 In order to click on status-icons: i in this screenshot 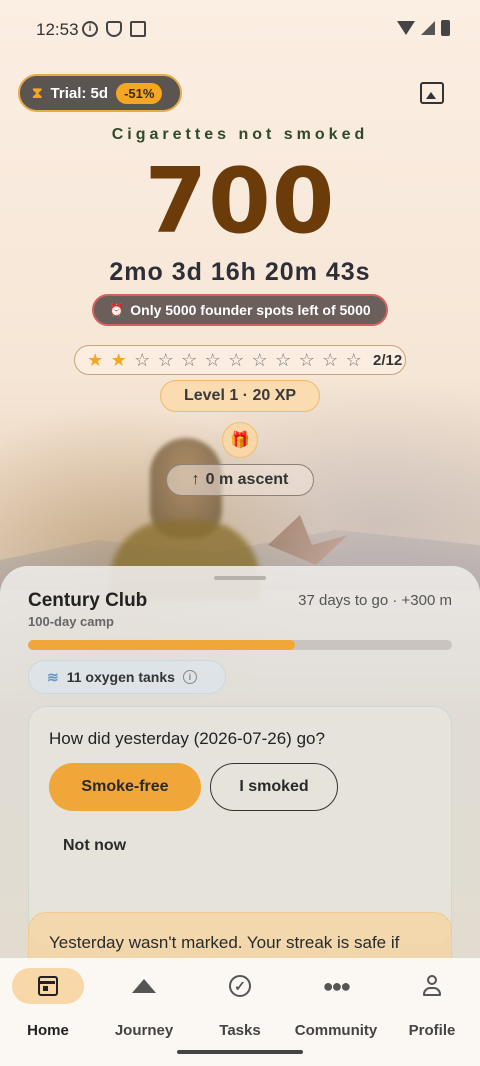, I will do `click(114, 29)`.